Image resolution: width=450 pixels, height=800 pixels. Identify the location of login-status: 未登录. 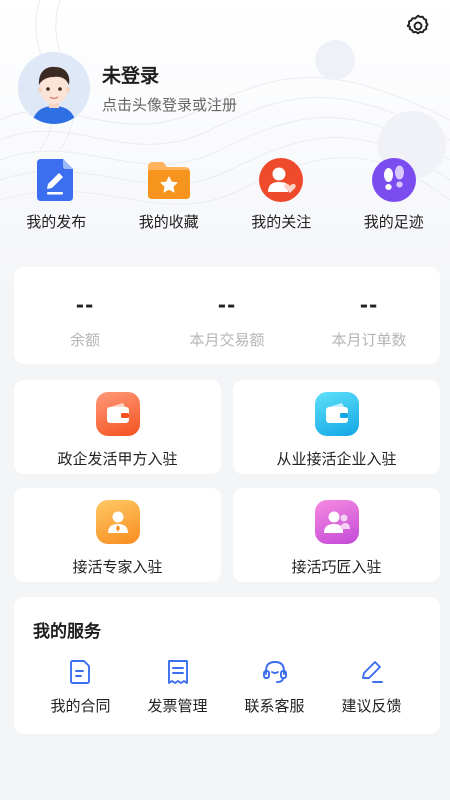
(131, 76).